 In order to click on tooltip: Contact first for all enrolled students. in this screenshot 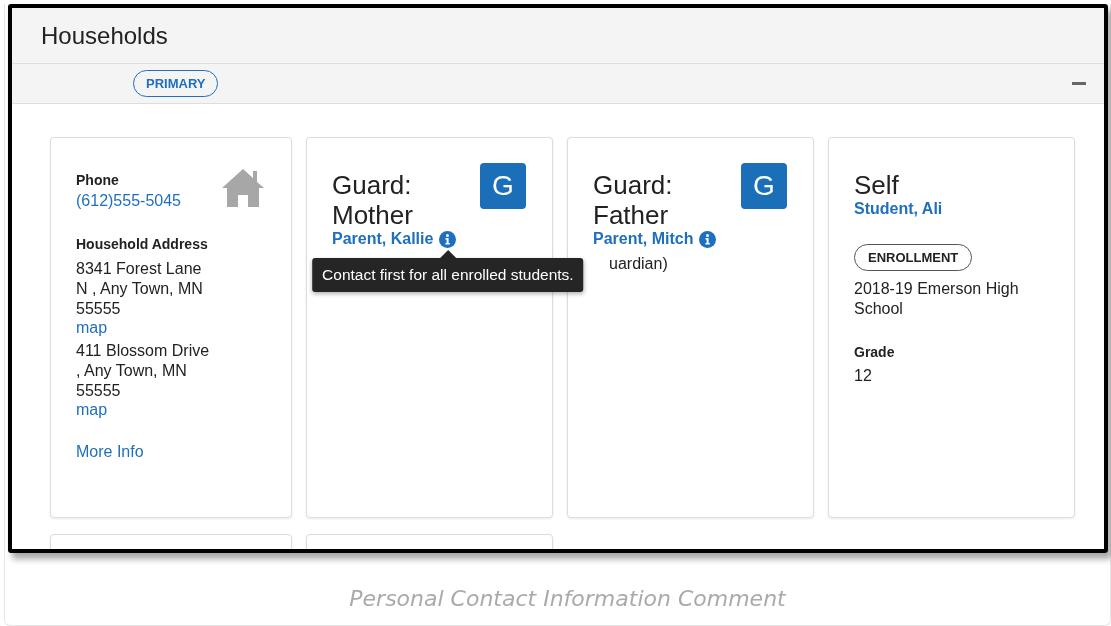, I will do `click(448, 270)`.